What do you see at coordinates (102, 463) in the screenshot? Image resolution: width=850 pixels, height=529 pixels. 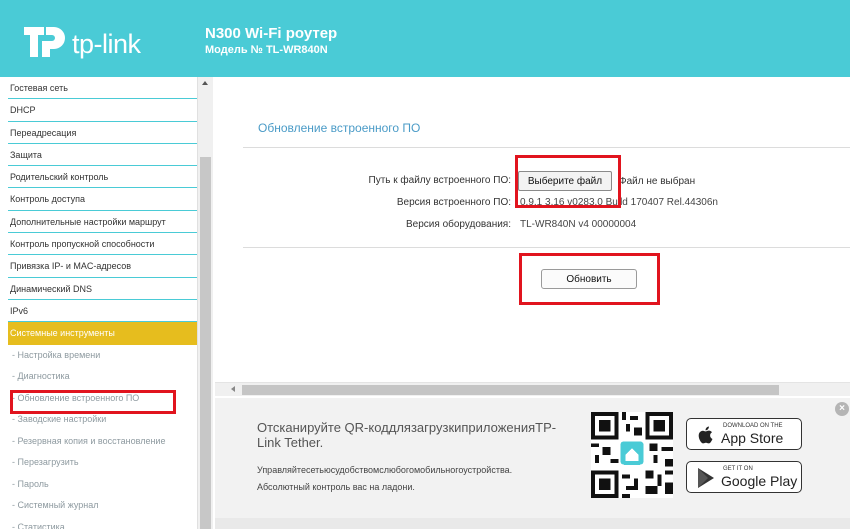 I see `sidebar-subitem-reboot: - Перезагрузить` at bounding box center [102, 463].